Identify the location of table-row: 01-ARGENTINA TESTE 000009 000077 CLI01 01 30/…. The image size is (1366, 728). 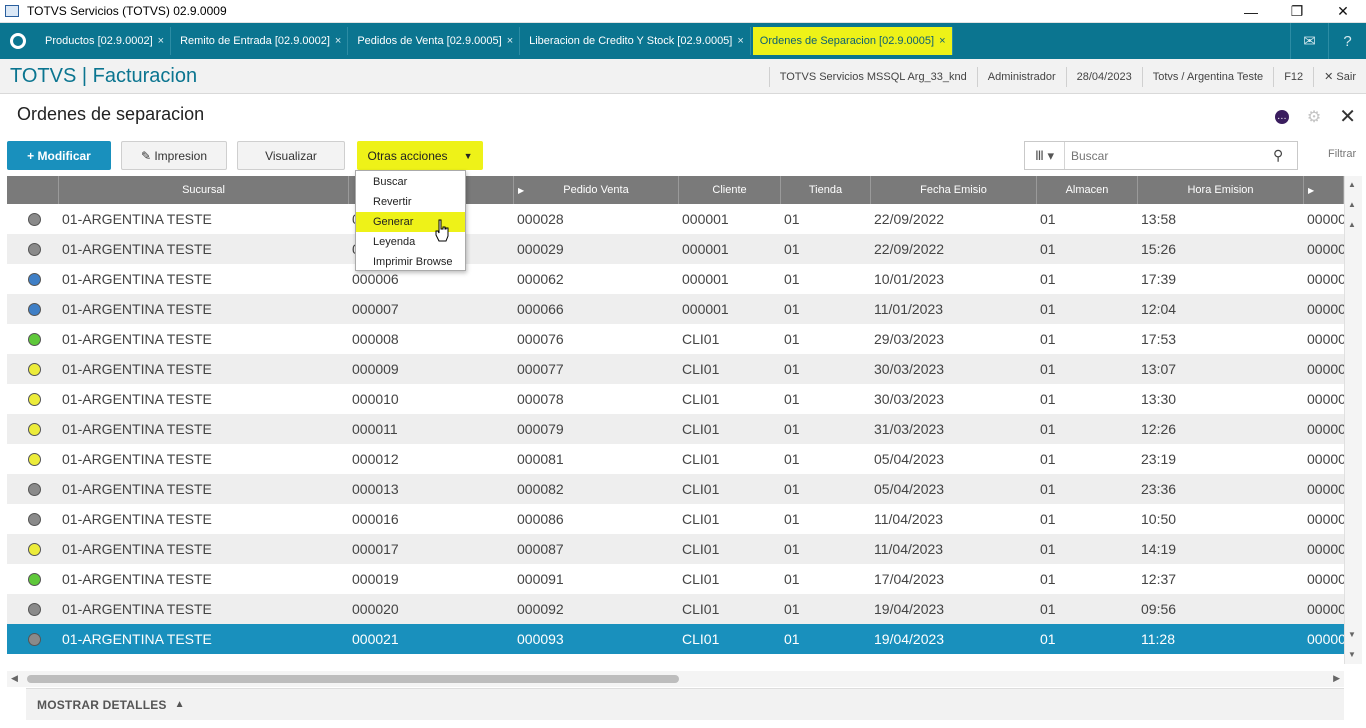
(675, 369).